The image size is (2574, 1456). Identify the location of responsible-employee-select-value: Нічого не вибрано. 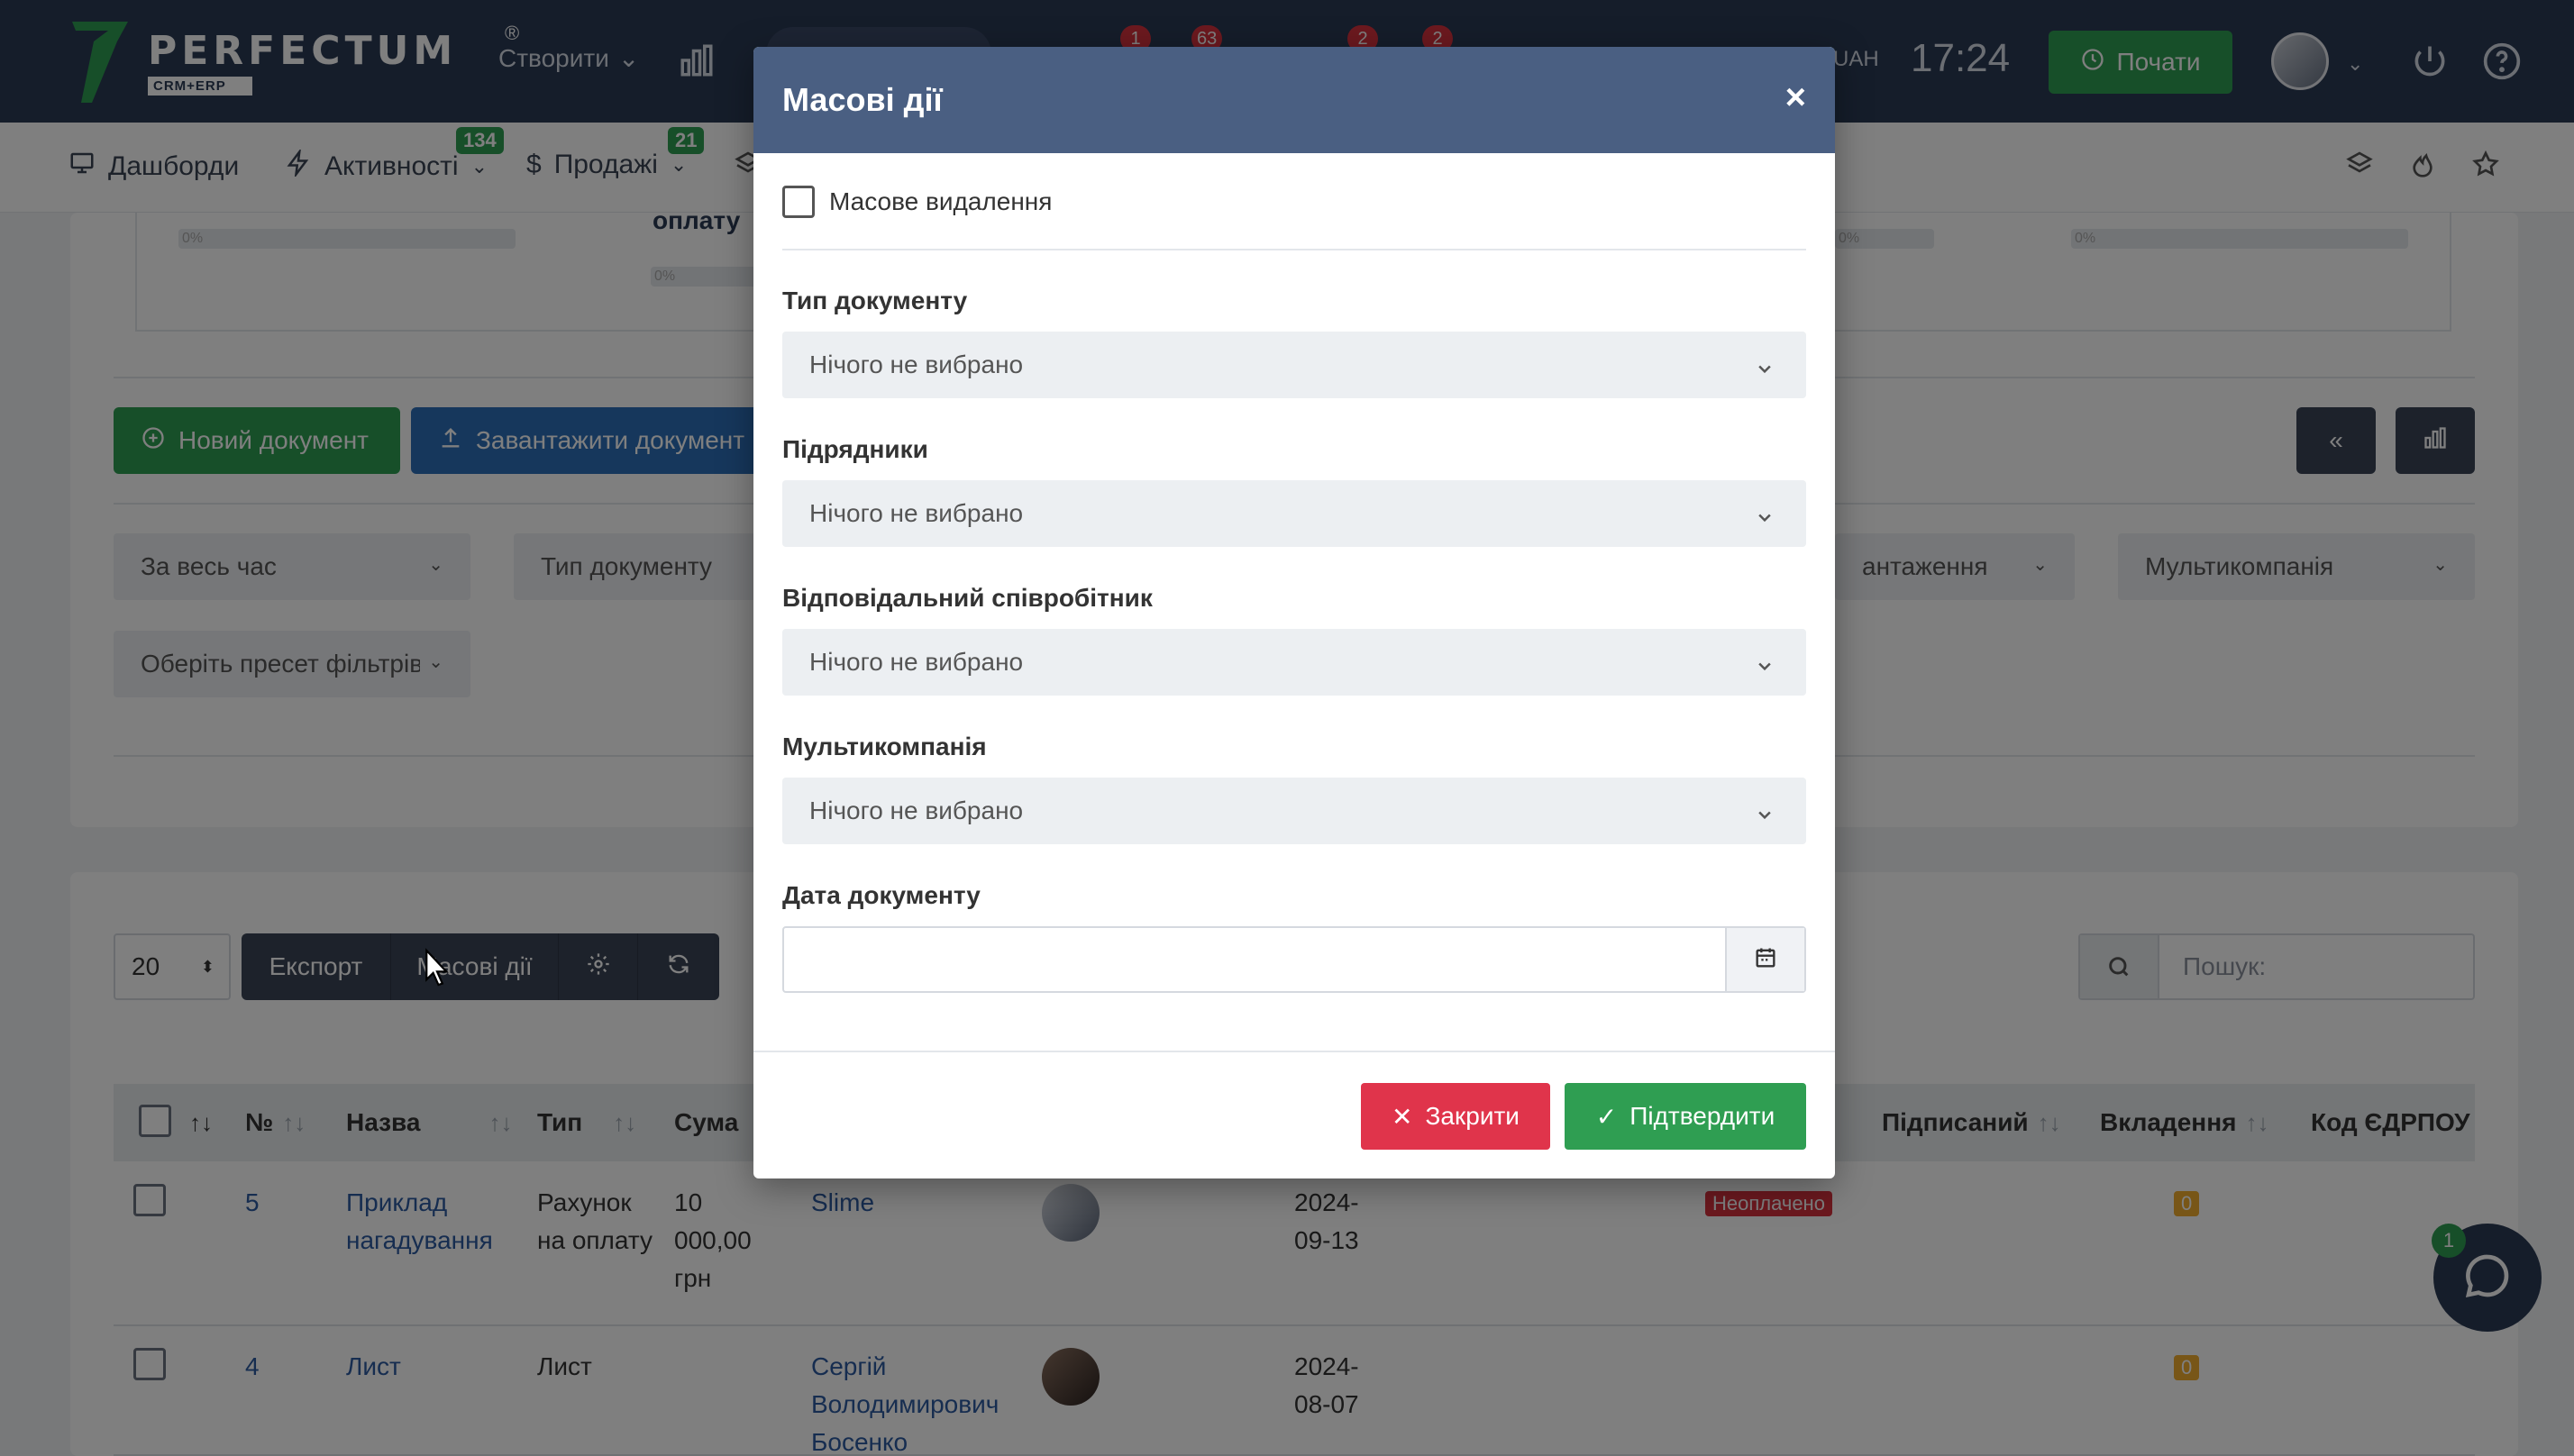
(916, 662).